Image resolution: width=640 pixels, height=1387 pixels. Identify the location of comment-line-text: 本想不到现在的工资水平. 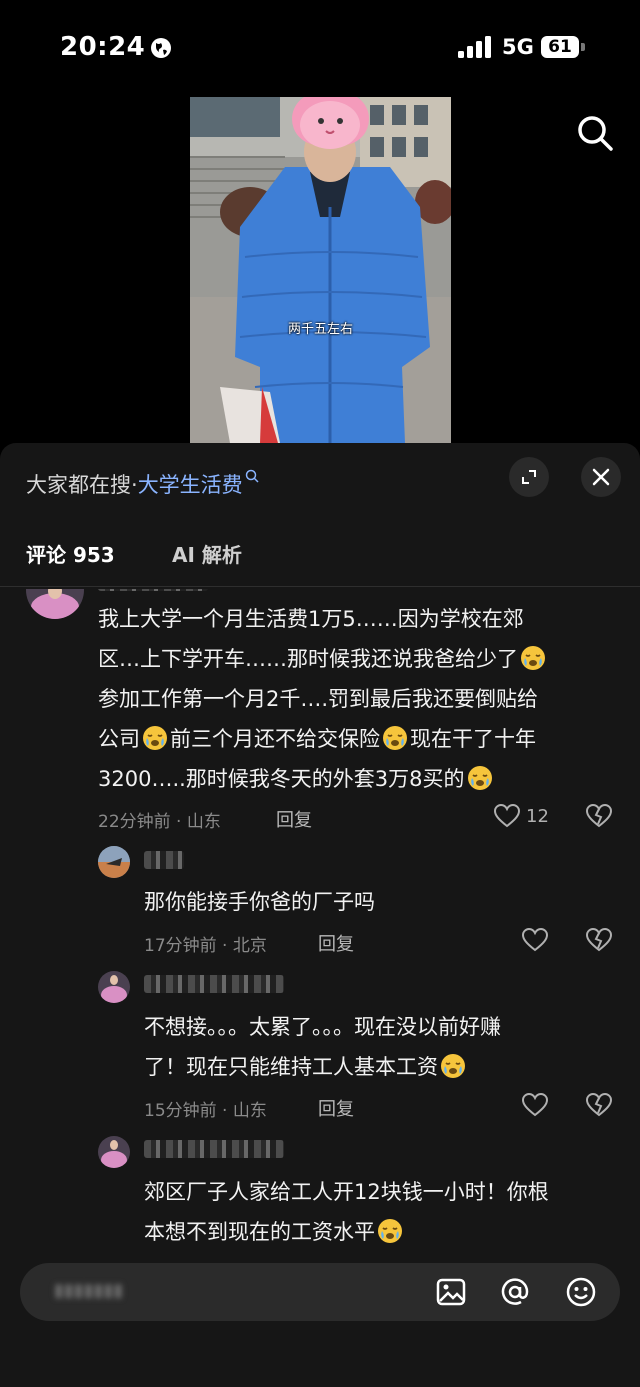
(259, 1232).